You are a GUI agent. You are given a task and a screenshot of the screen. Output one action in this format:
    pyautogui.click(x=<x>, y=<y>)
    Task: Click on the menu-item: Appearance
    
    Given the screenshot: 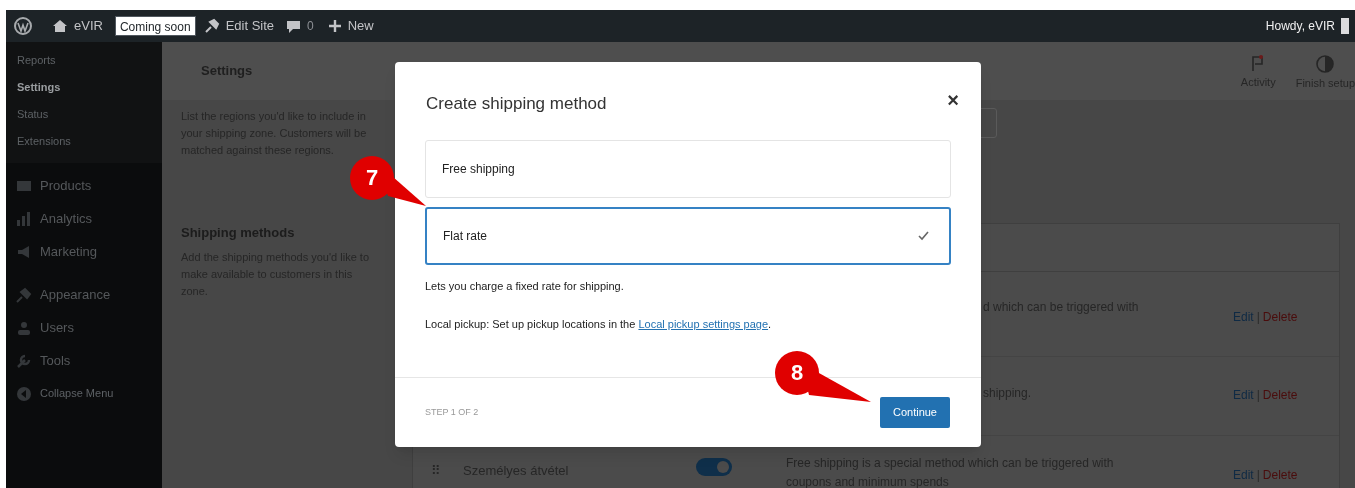 What is the action you would take?
    pyautogui.click(x=75, y=294)
    